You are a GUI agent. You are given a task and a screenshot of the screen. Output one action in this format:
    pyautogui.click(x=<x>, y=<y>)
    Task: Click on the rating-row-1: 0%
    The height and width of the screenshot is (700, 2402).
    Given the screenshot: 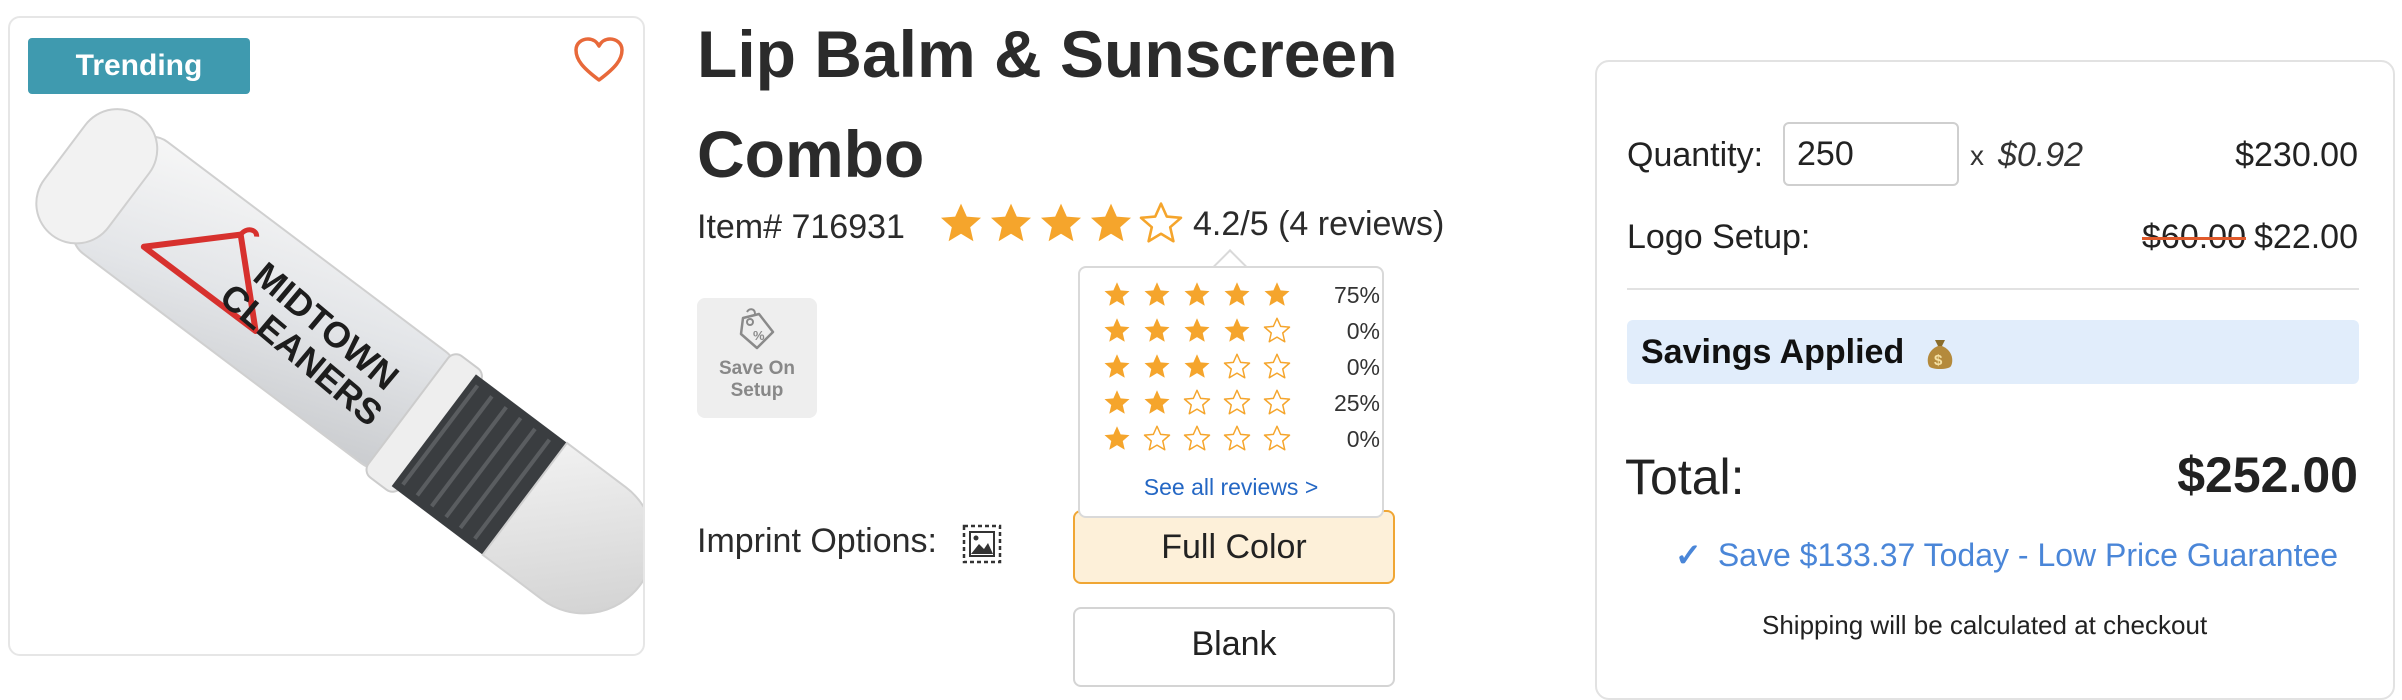 What is the action you would take?
    pyautogui.click(x=1241, y=439)
    